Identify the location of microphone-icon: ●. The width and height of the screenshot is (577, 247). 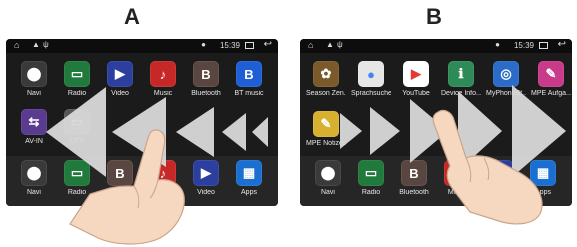
(371, 74).